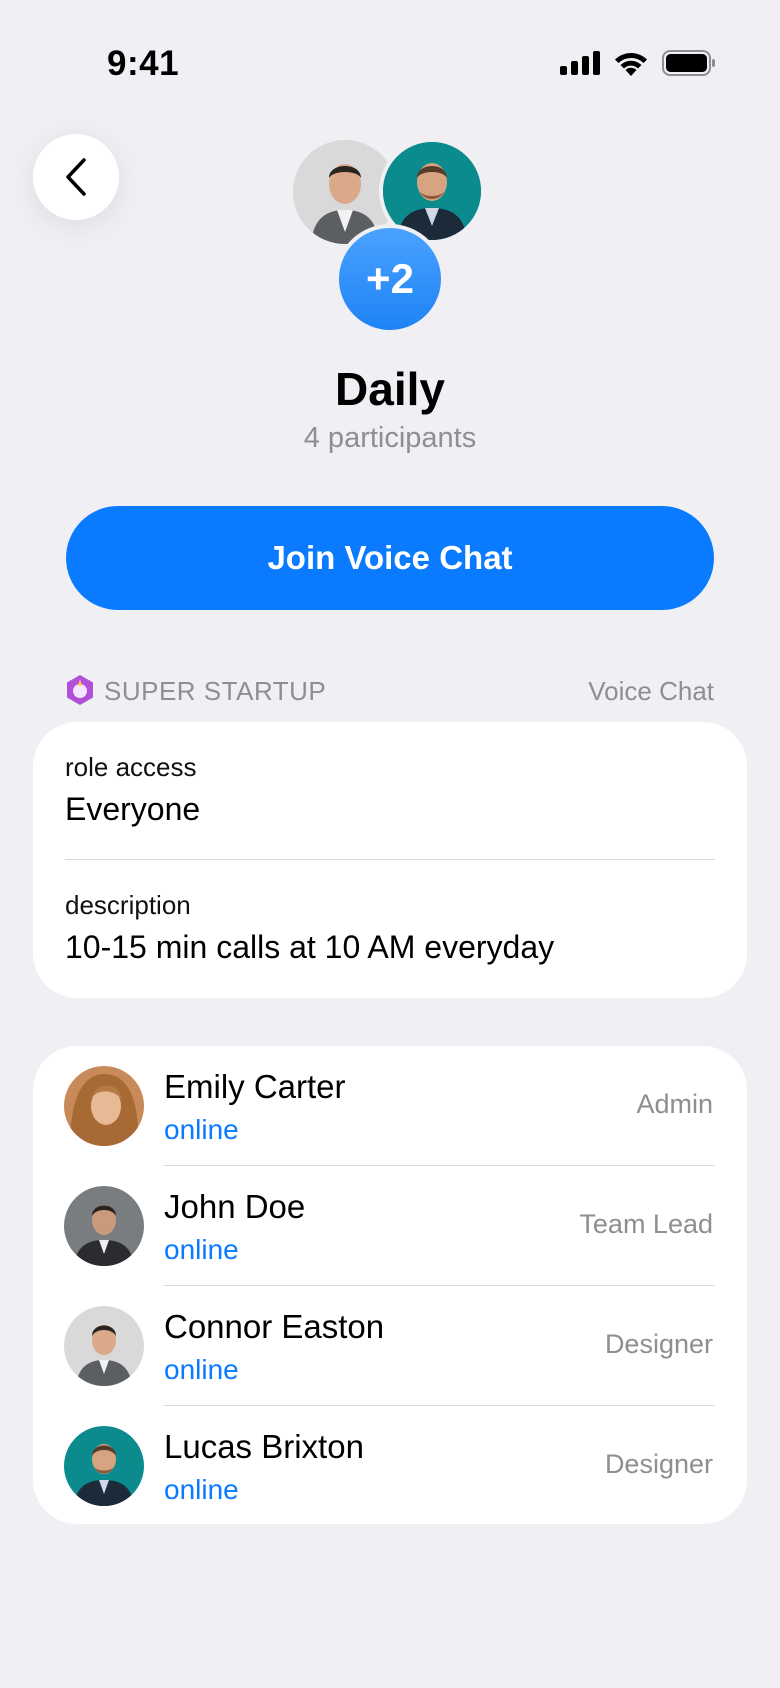 The image size is (780, 1688). What do you see at coordinates (133, 809) in the screenshot?
I see `role-access-value: Everyone` at bounding box center [133, 809].